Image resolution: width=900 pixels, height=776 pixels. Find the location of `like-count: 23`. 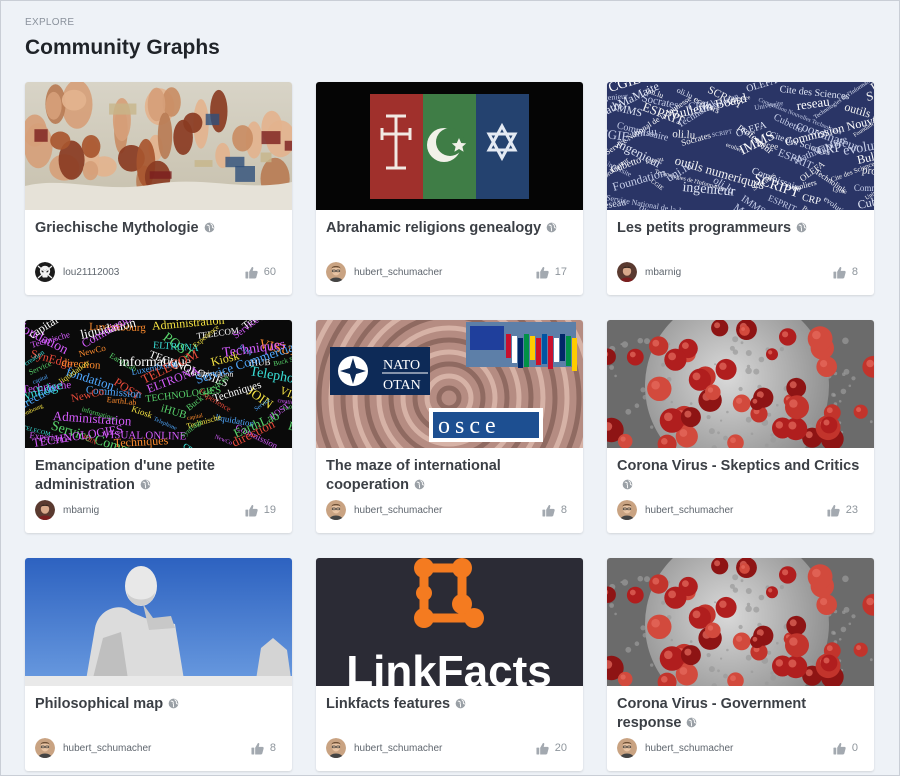

like-count: 23 is located at coordinates (851, 510).